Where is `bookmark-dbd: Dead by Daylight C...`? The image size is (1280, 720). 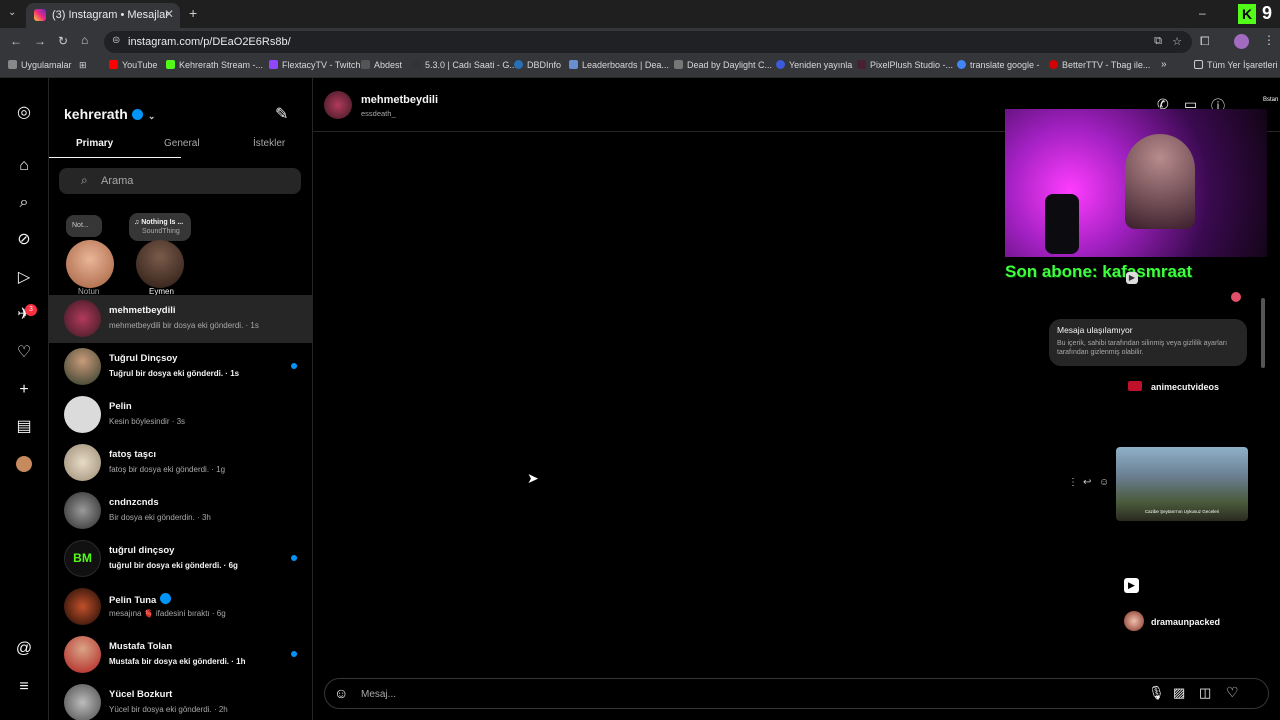 bookmark-dbd: Dead by Daylight C... is located at coordinates (723, 65).